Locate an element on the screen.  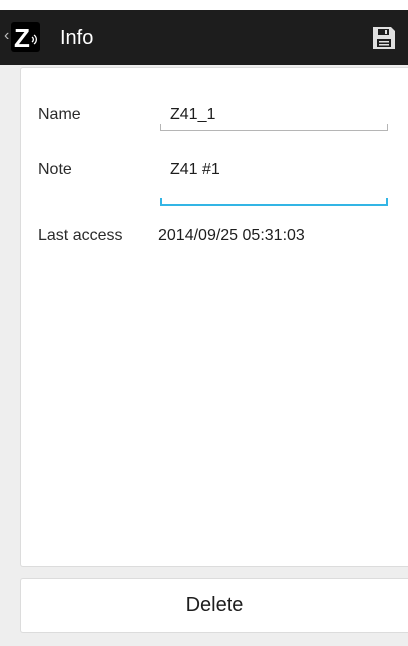
action-bar: ‹ Z Info is located at coordinates (204, 37).